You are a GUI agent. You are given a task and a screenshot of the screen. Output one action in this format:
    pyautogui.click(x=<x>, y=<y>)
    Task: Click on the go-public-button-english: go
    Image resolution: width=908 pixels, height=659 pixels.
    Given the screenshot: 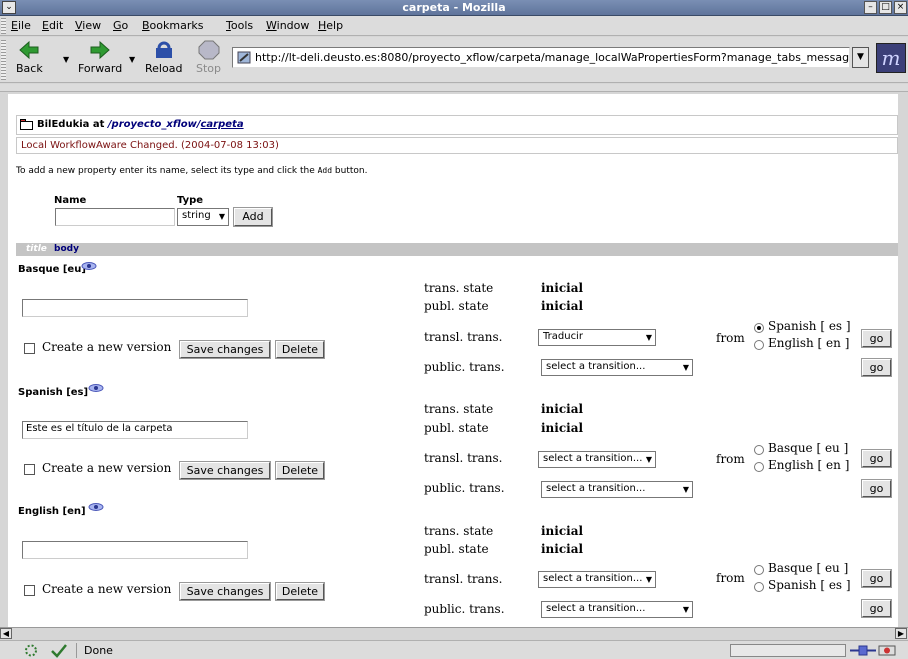 What is the action you would take?
    pyautogui.click(x=876, y=608)
    